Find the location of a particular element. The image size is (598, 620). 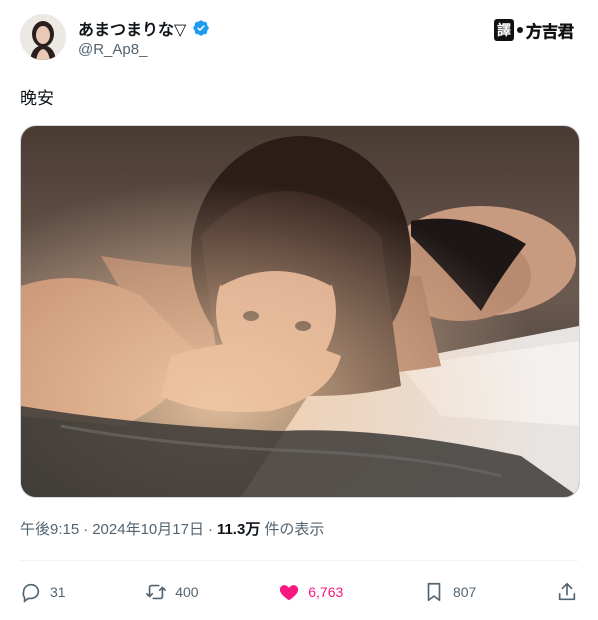

tweet-actions: 31 400 6,763 807 is located at coordinates (299, 592).